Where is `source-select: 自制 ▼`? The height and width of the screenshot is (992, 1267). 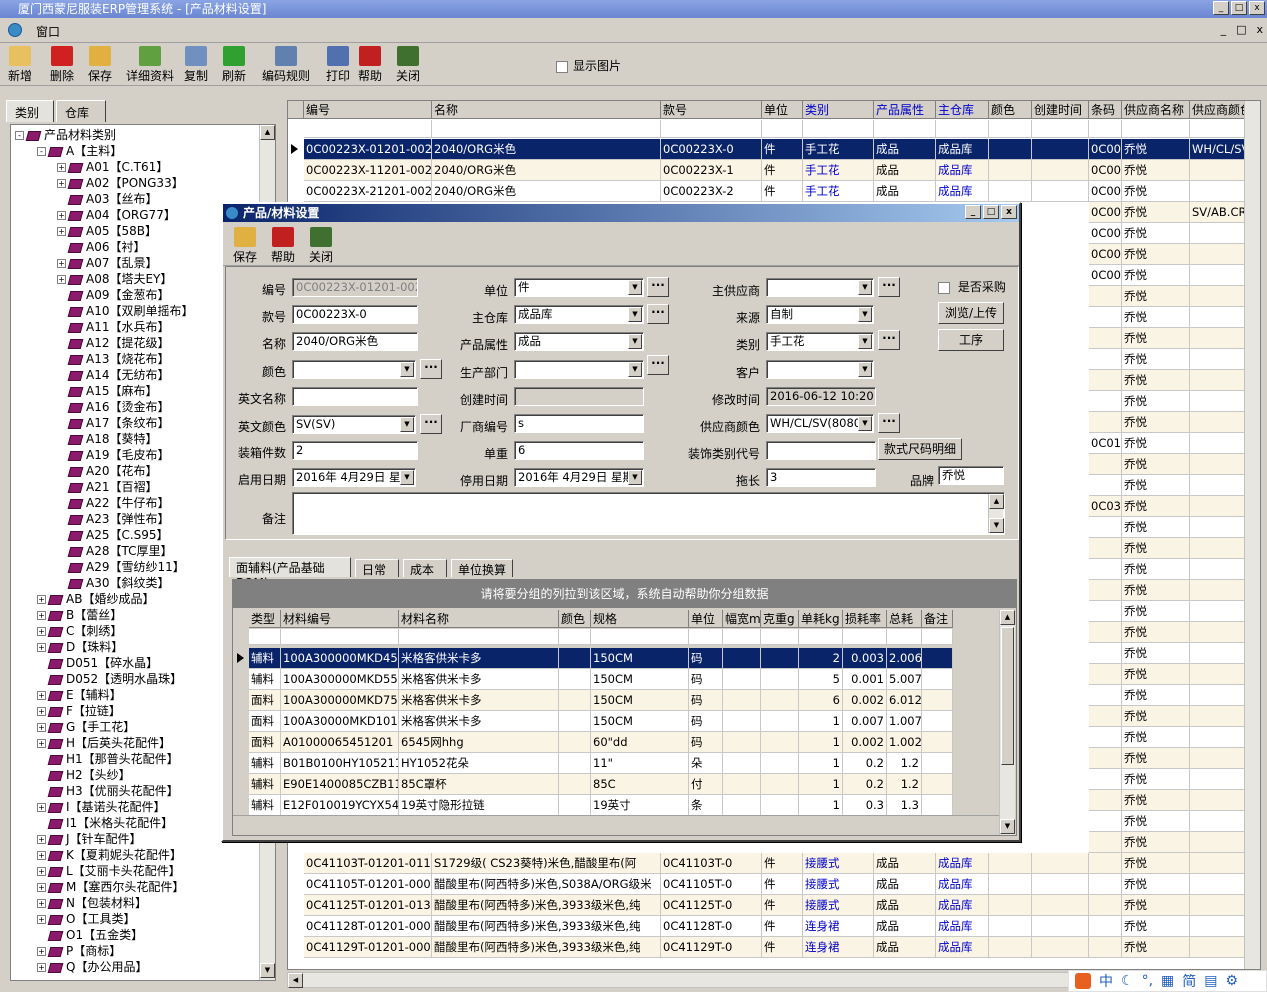 source-select: 自制 ▼ is located at coordinates (820, 314).